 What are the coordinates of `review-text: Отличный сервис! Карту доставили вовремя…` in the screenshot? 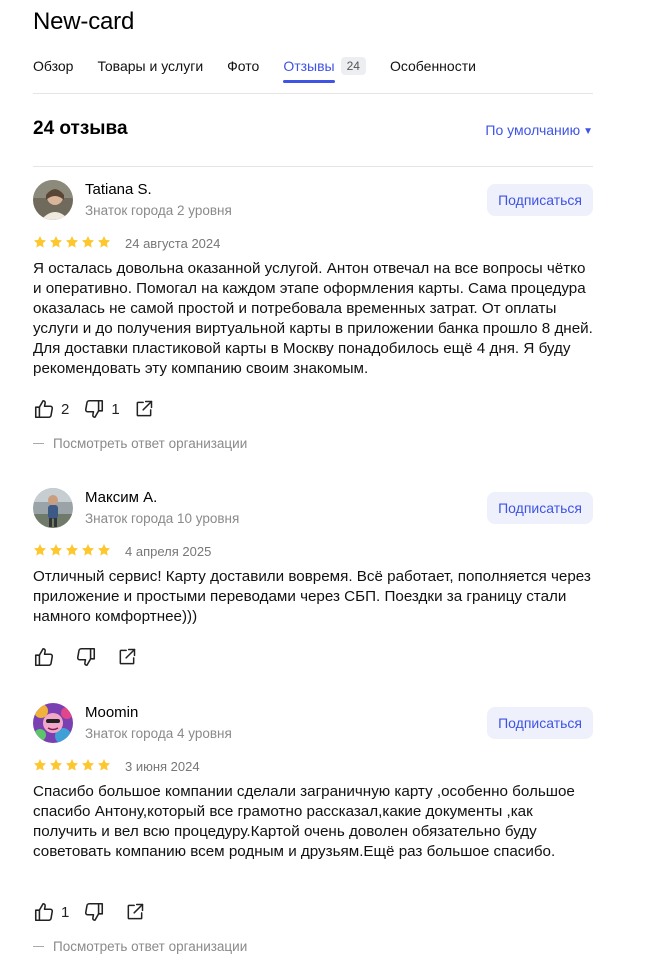 It's located at (312, 596).